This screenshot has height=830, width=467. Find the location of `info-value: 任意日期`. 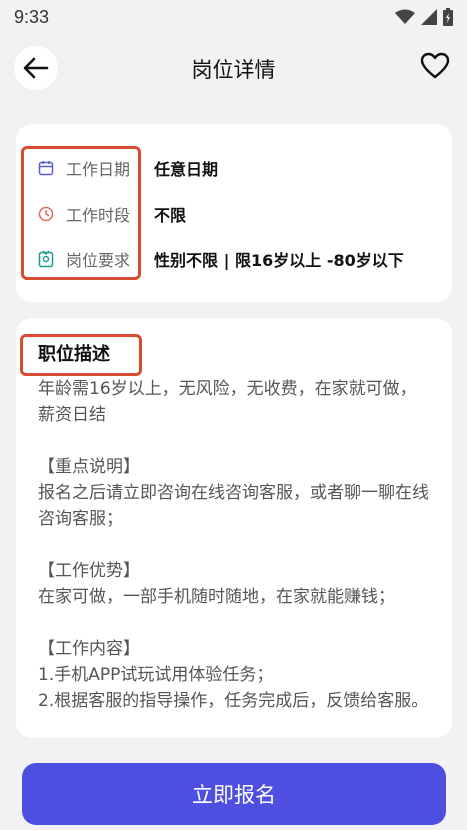

info-value: 任意日期 is located at coordinates (186, 169).